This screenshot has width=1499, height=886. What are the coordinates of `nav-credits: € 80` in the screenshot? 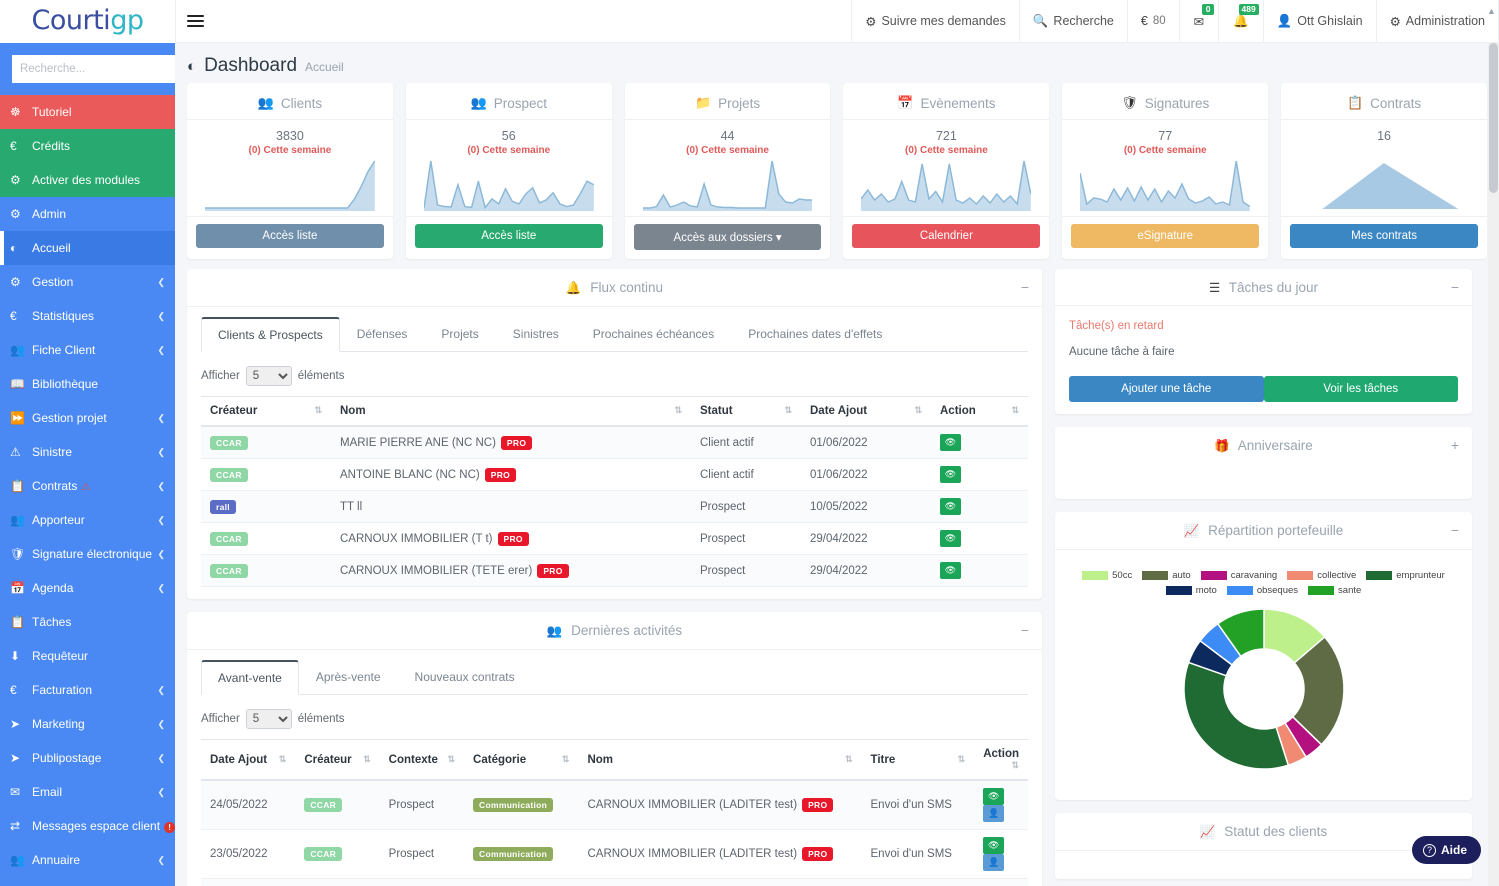 It's located at (1152, 21).